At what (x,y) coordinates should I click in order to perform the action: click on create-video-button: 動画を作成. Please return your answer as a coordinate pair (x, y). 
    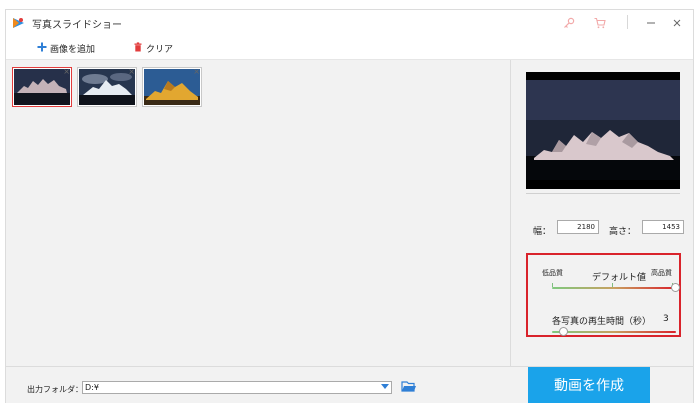
    Looking at the image, I should click on (589, 385).